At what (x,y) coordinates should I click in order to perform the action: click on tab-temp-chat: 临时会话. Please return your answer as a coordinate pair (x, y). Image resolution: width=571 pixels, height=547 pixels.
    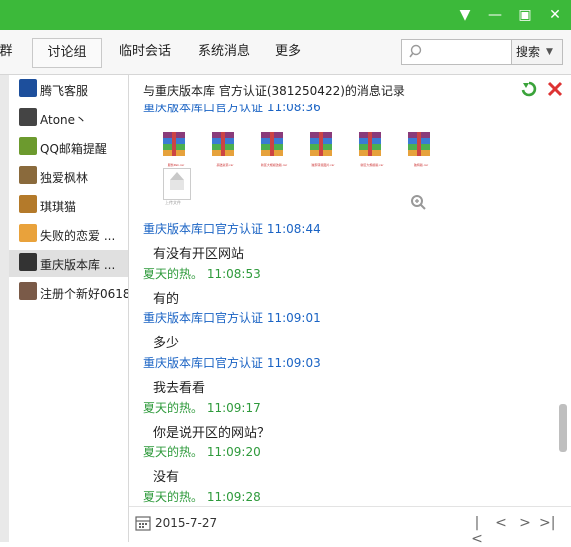
    Looking at the image, I should click on (145, 52).